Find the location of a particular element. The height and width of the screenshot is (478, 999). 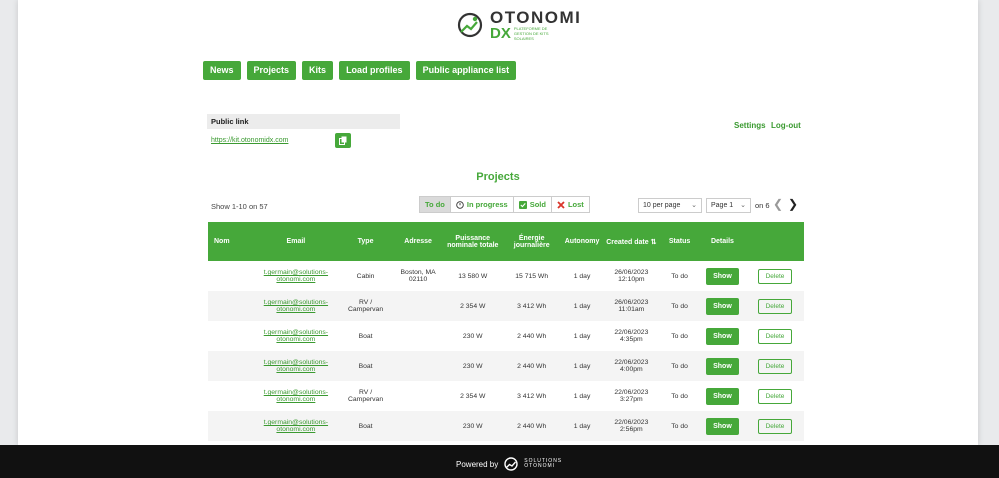

page-title: Projects is located at coordinates (498, 177).